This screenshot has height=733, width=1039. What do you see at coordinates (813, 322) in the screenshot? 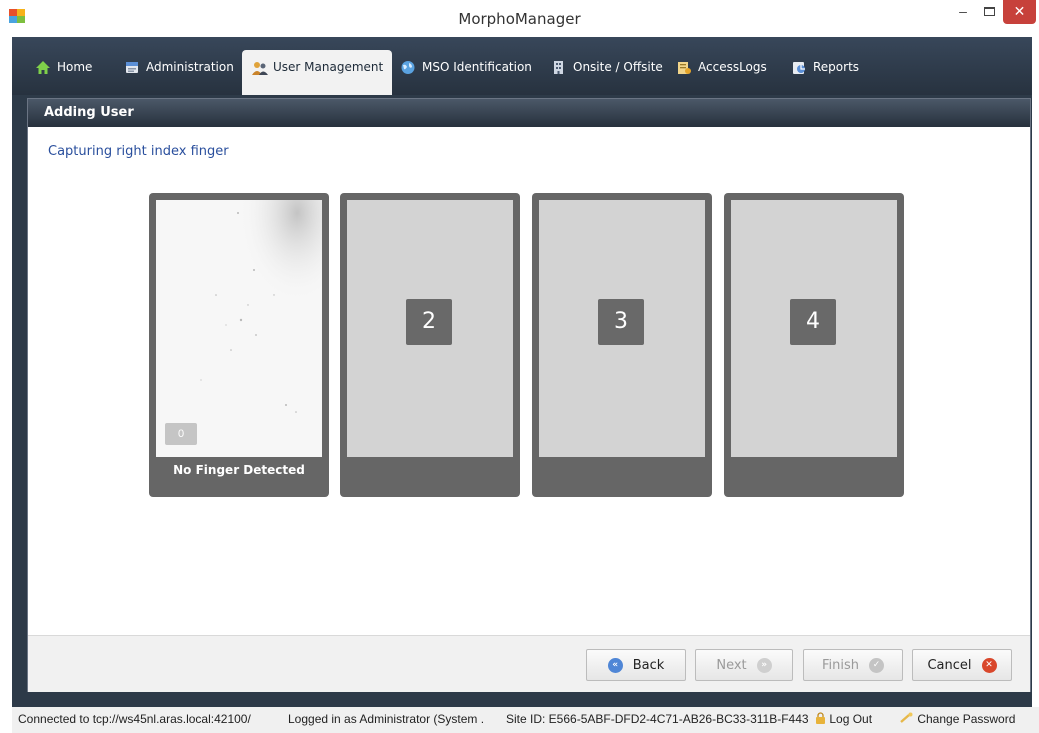
I see `capture-number-badge: 4` at bounding box center [813, 322].